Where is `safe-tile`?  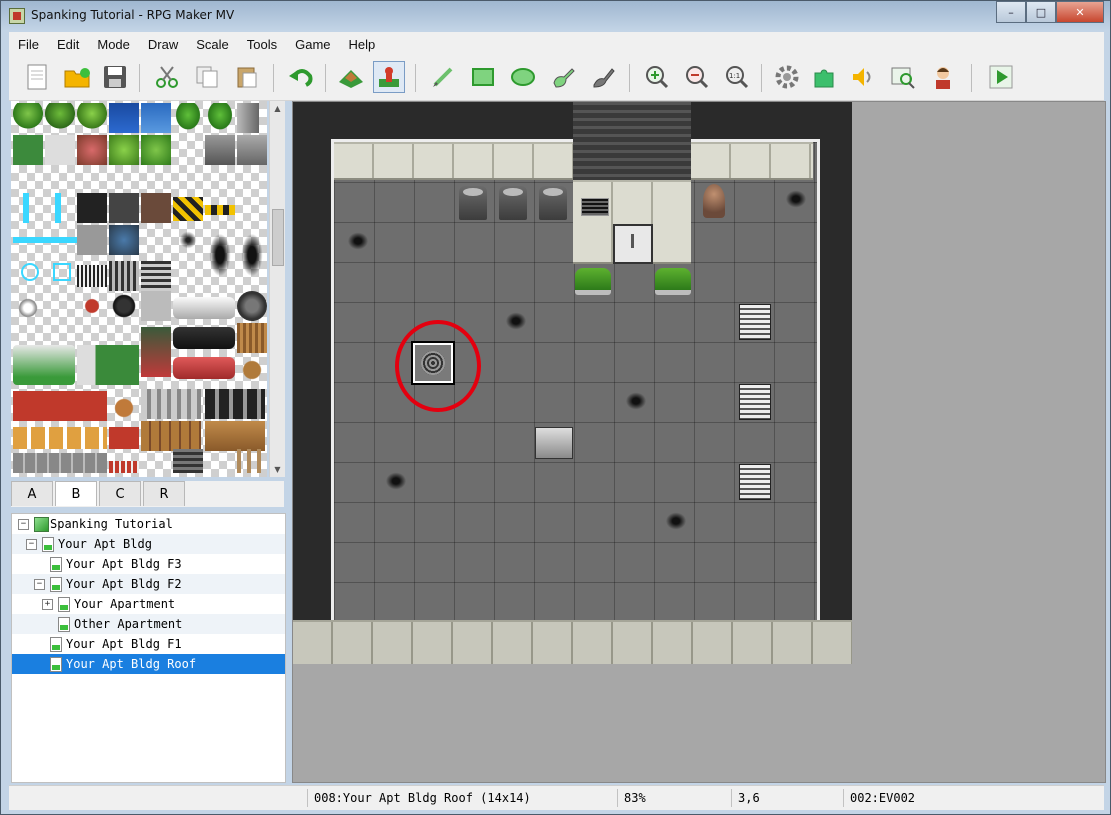
safe-tile is located at coordinates (124, 208).